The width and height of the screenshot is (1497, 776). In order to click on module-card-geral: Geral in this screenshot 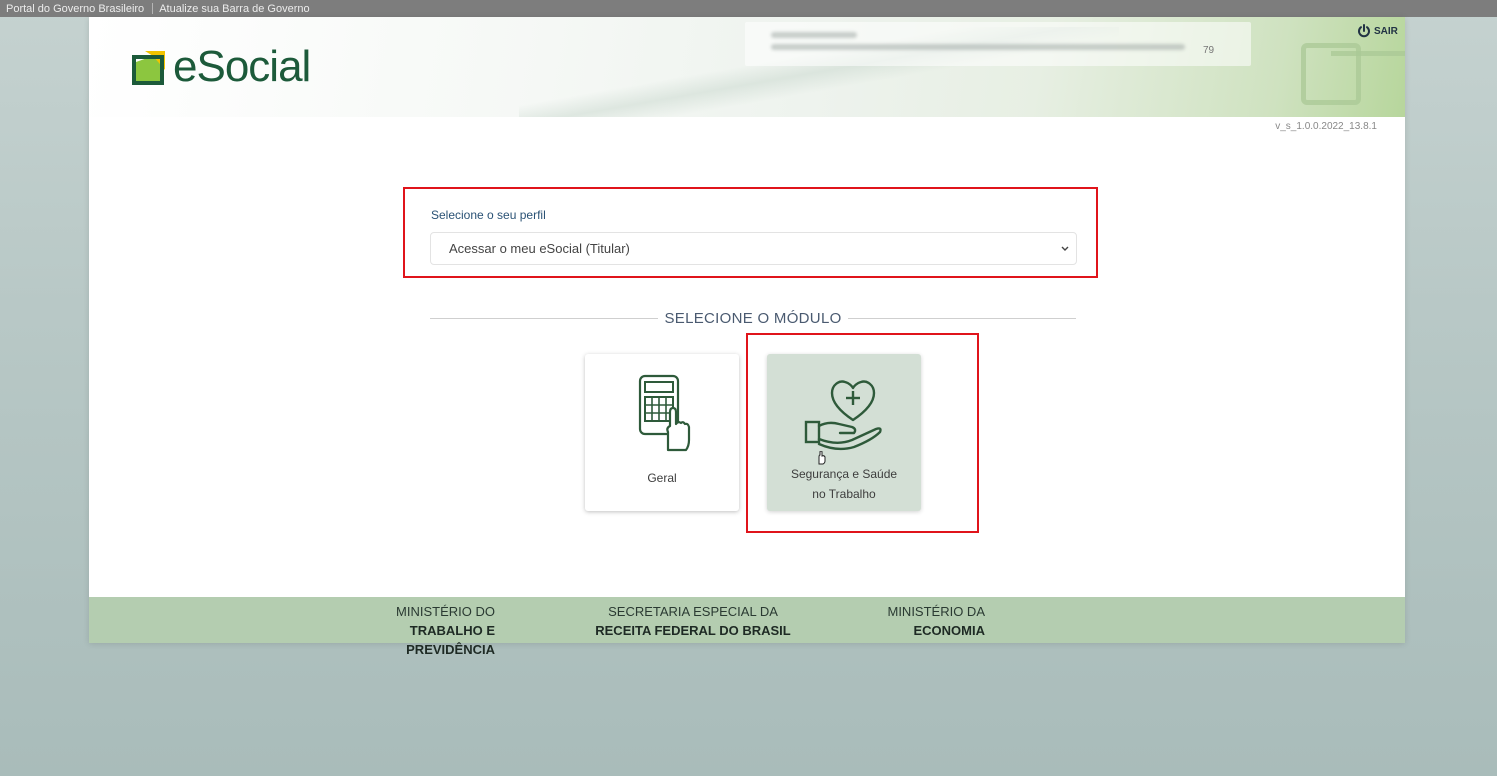, I will do `click(662, 432)`.